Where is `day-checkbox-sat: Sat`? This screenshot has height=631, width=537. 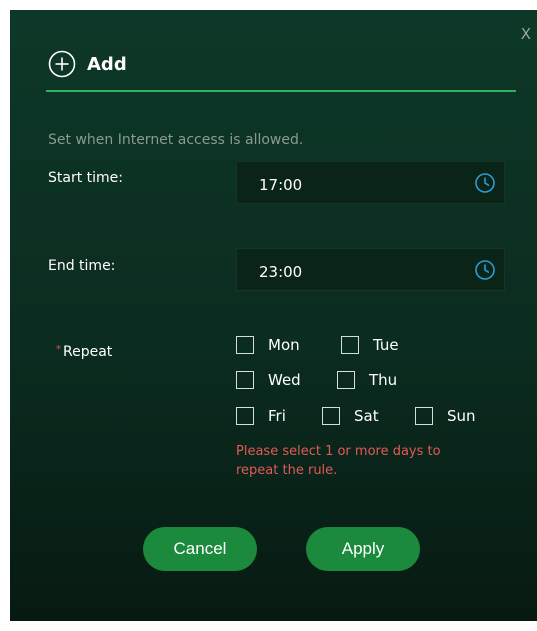 day-checkbox-sat: Sat is located at coordinates (350, 416).